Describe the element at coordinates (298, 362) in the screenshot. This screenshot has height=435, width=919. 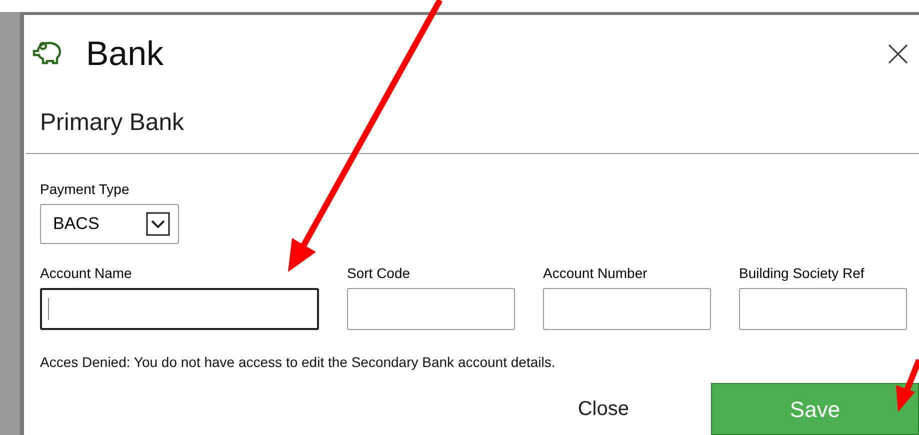
I see `access-denied-message: Acces Denied: You do not have access to edit the Secondary Bank account details.` at that location.